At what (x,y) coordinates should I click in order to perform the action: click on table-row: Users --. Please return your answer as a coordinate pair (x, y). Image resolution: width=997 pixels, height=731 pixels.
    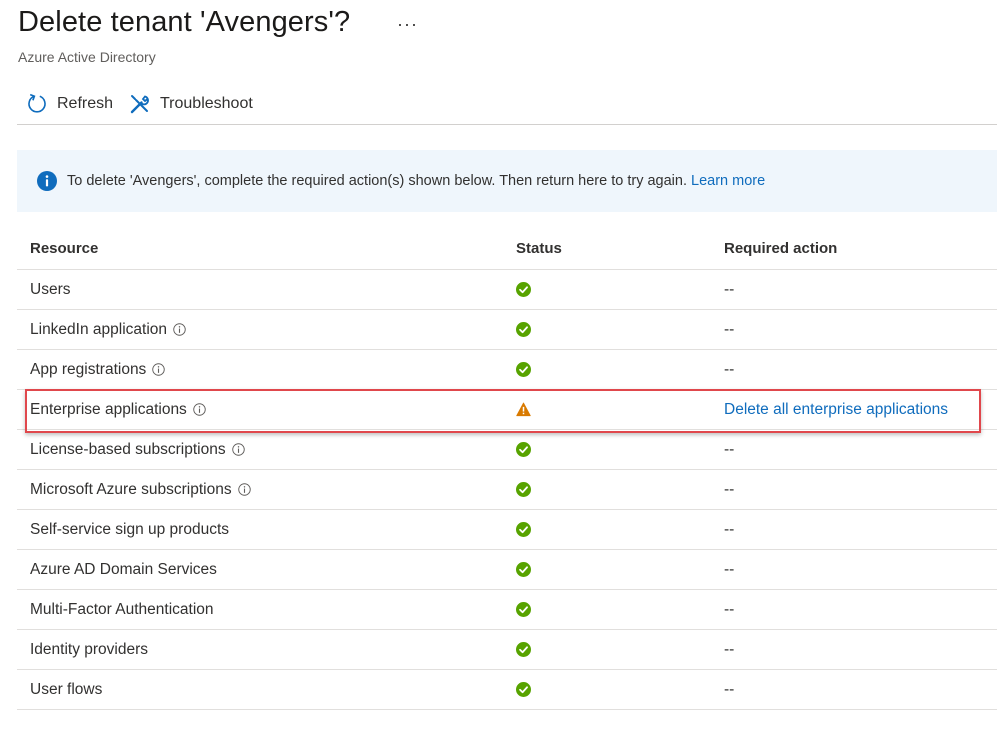
    Looking at the image, I should click on (507, 290).